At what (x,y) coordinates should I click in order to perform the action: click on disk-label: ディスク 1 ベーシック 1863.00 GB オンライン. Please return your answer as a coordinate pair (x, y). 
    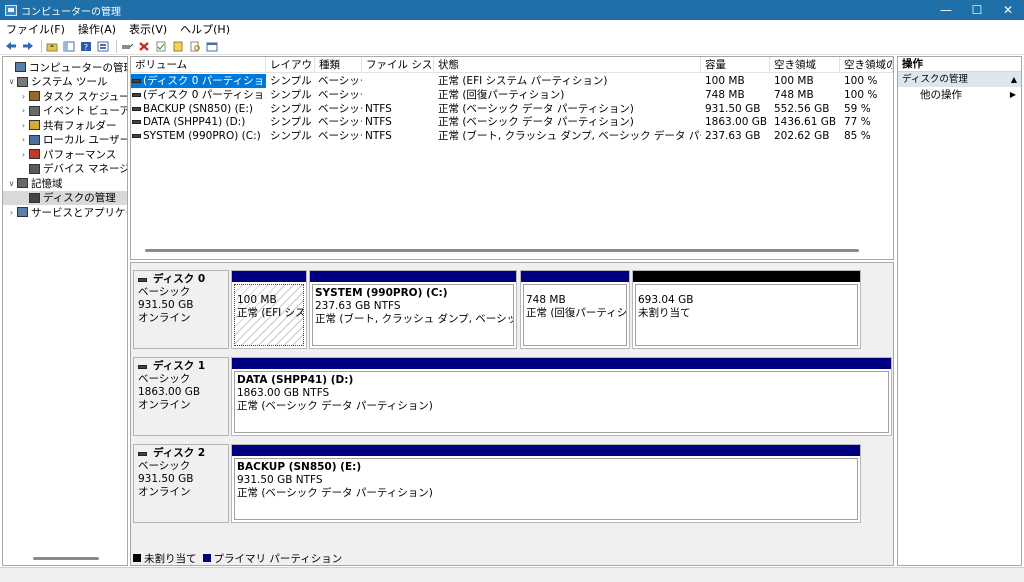
    Looking at the image, I should click on (181, 396).